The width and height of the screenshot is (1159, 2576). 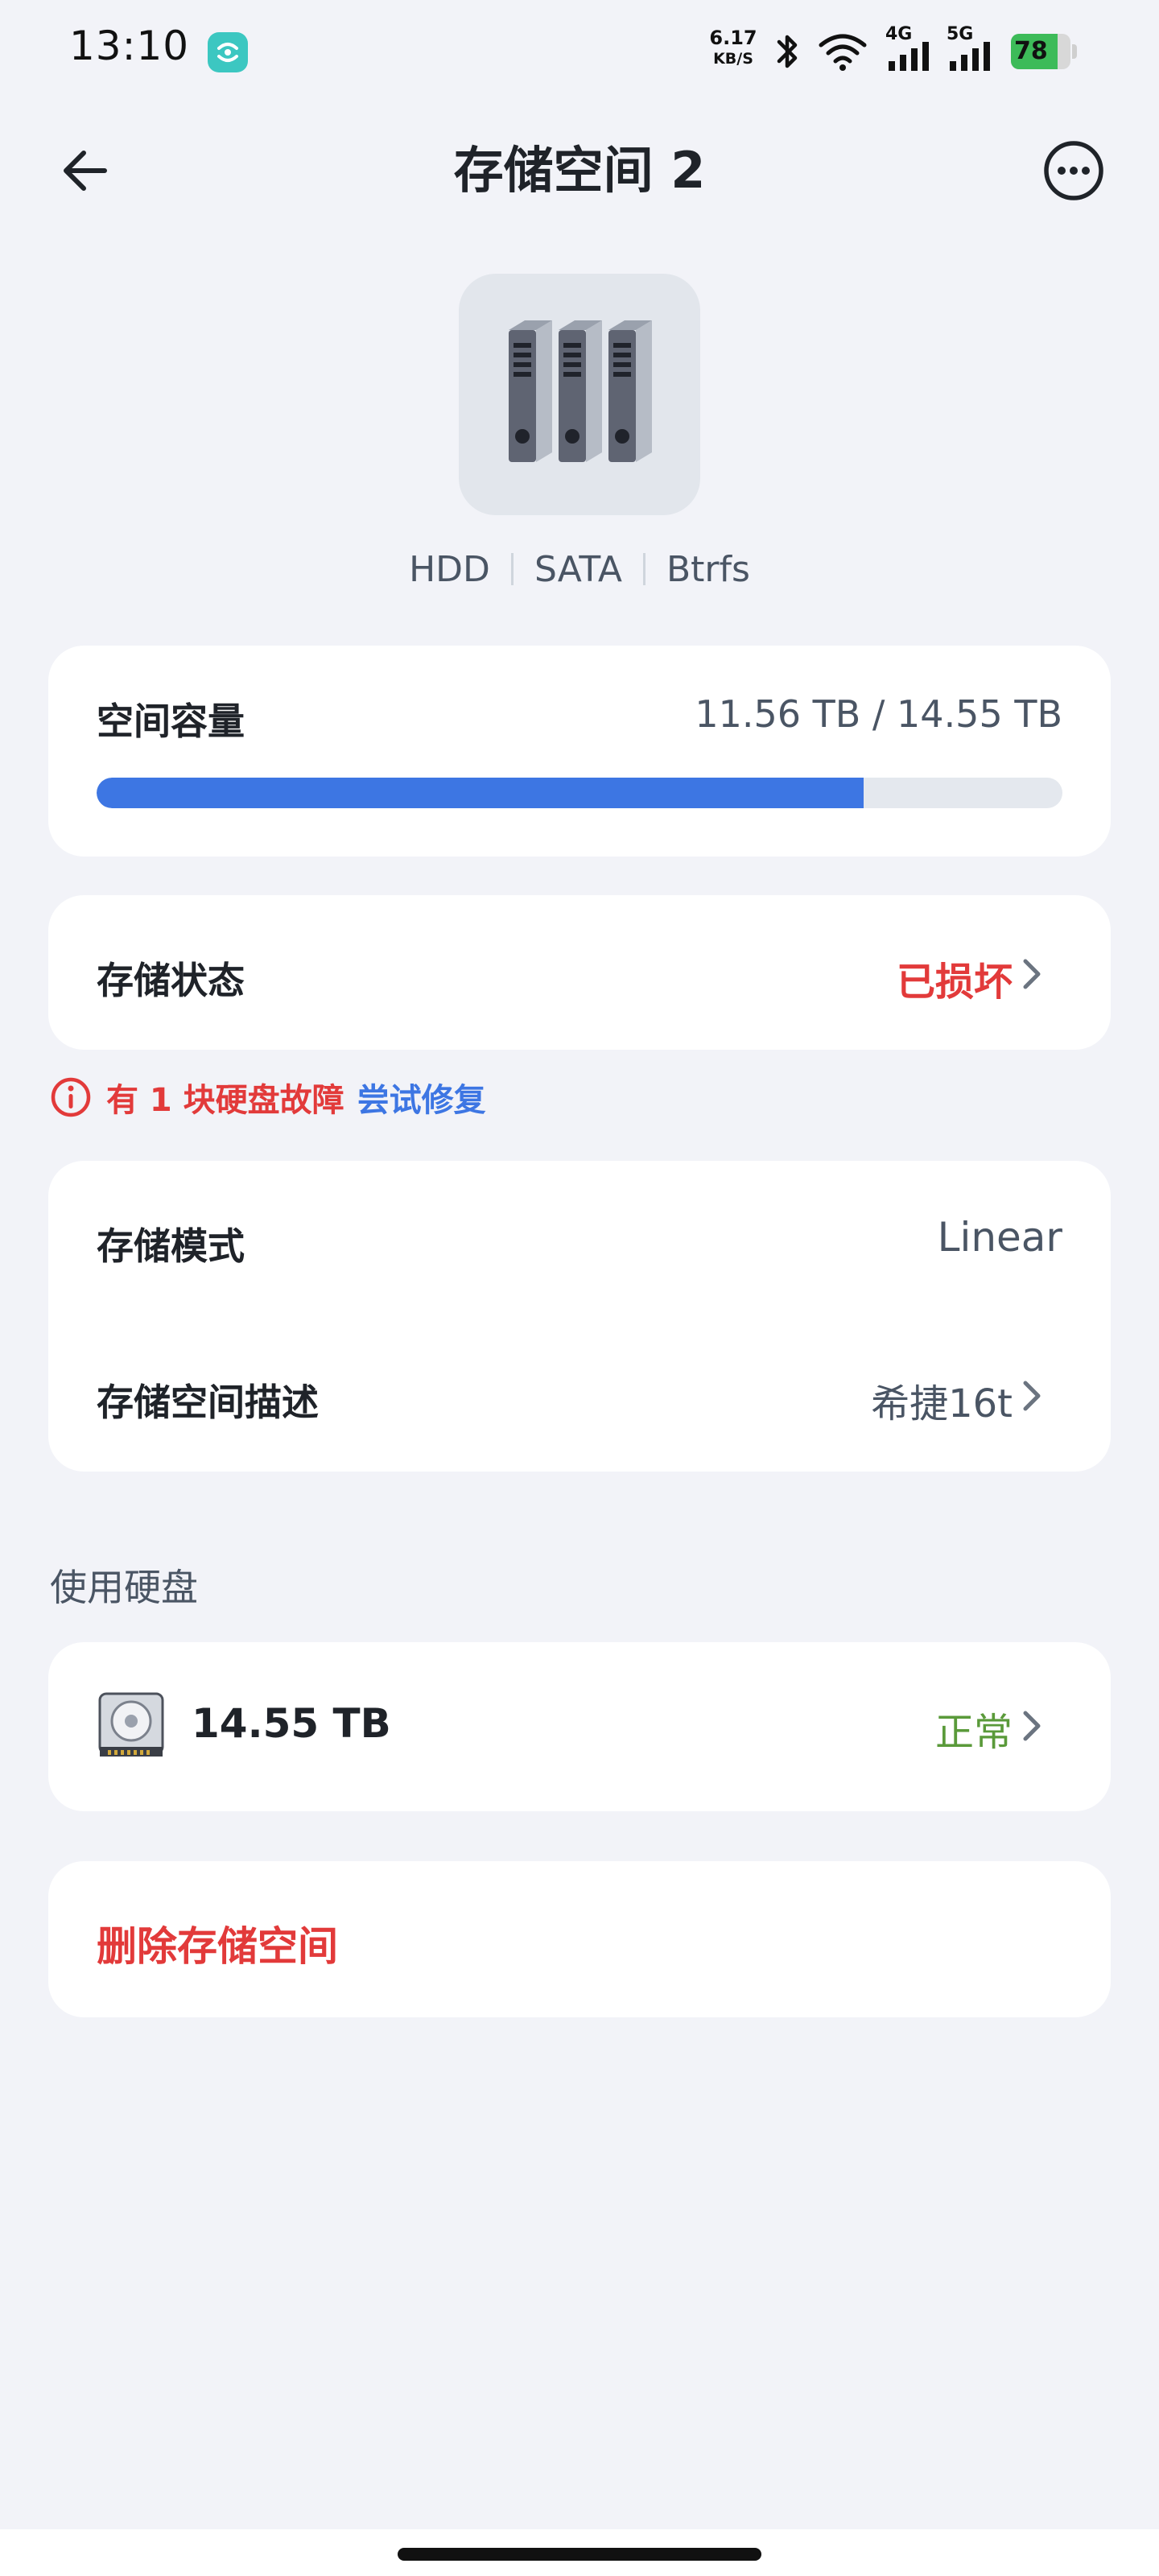 What do you see at coordinates (579, 1726) in the screenshot?
I see `disk-list-item: 14.55 TB 正常` at bounding box center [579, 1726].